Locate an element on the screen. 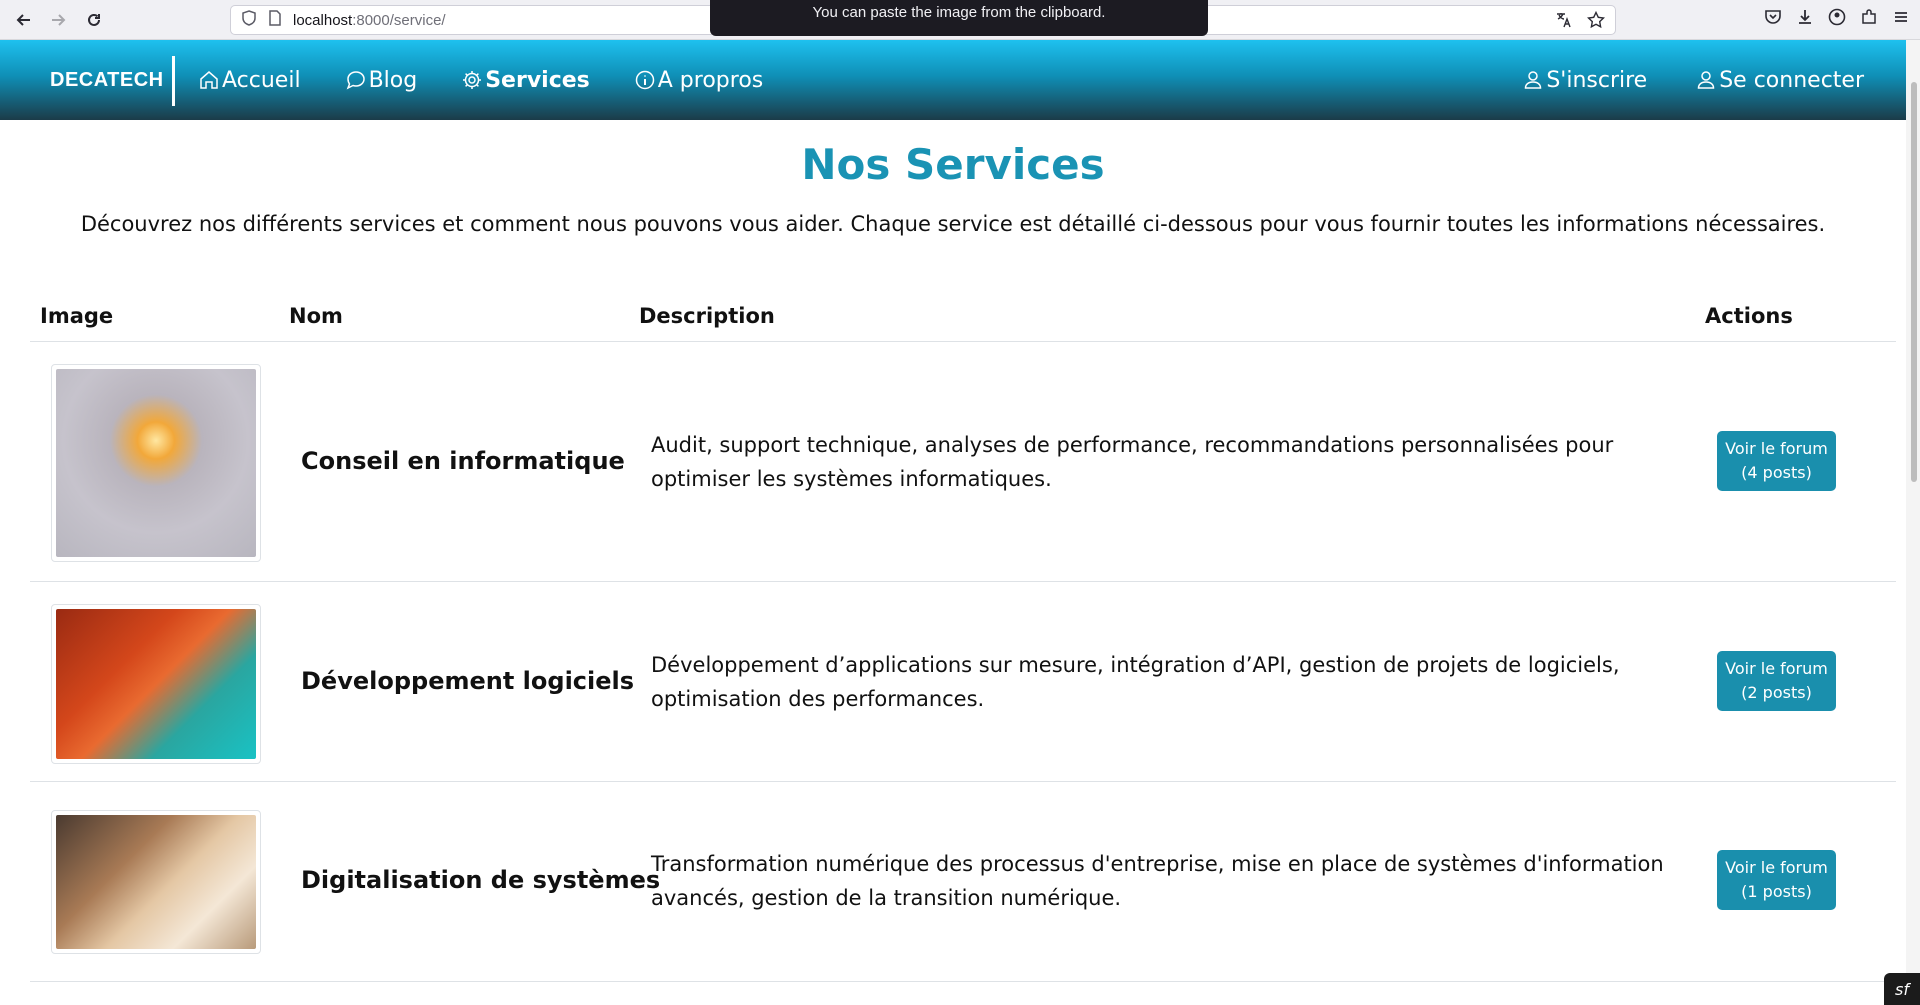  table-header: Image Nom Description Actions is located at coordinates (963, 317).